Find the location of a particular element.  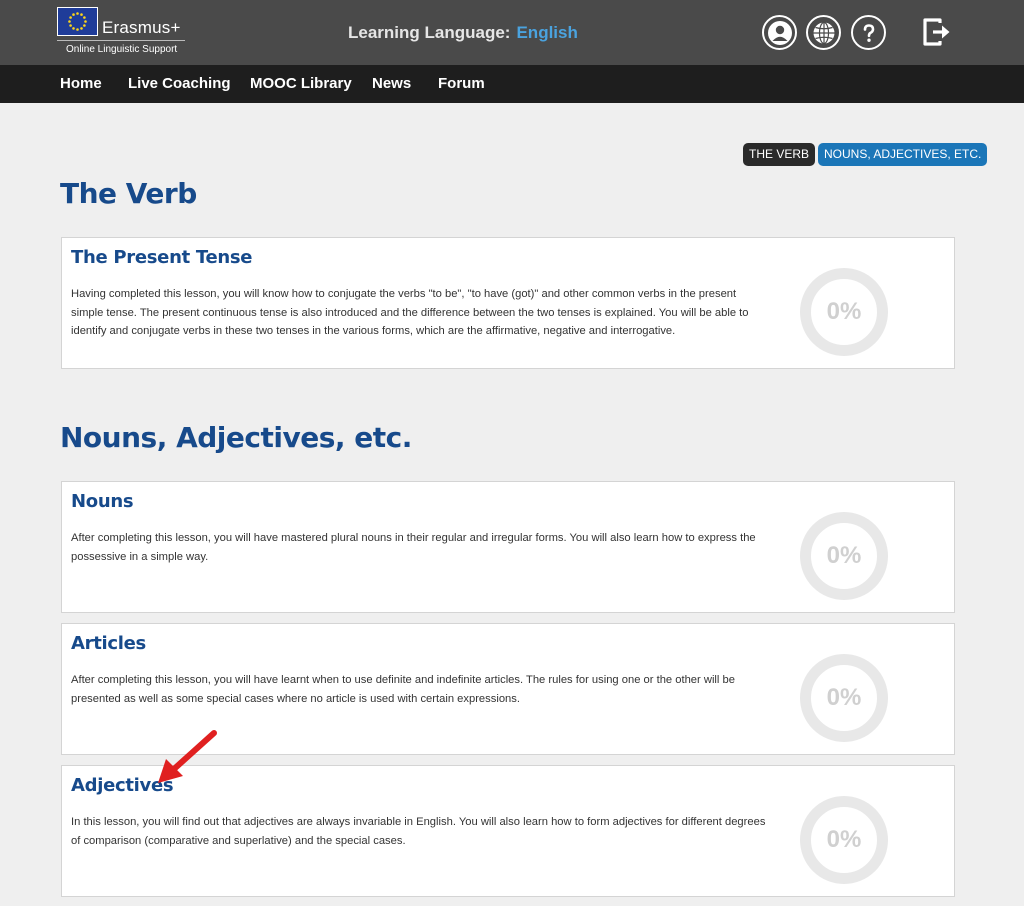

learning-language: Learning Language: English is located at coordinates (463, 33).